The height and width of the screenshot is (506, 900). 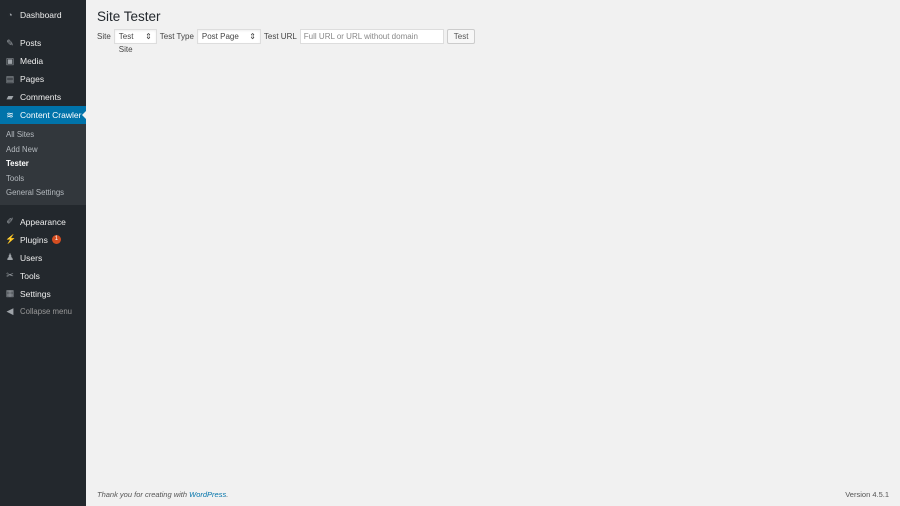 What do you see at coordinates (11, 239) in the screenshot?
I see `plugin-icon: ⚡` at bounding box center [11, 239].